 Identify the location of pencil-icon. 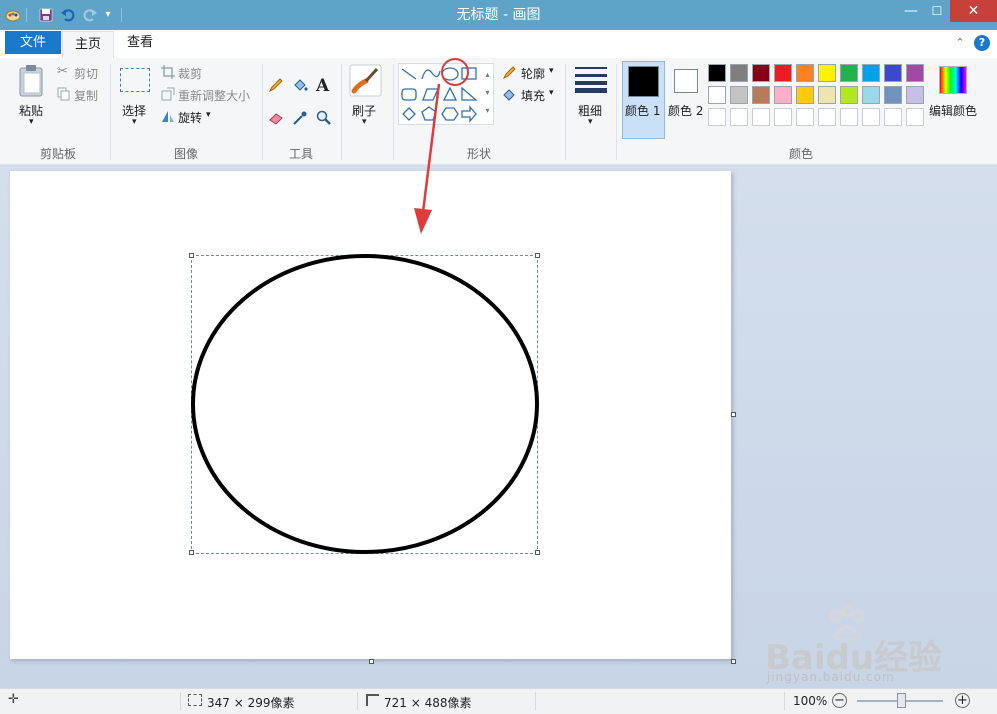
(276, 85).